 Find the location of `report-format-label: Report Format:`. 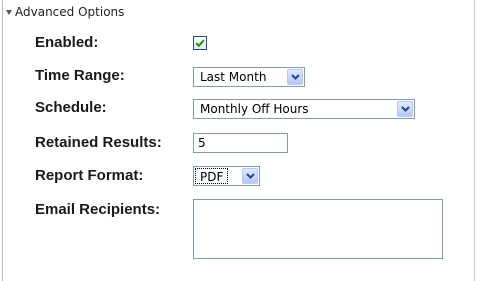

report-format-label: Report Format: is located at coordinates (89, 175).